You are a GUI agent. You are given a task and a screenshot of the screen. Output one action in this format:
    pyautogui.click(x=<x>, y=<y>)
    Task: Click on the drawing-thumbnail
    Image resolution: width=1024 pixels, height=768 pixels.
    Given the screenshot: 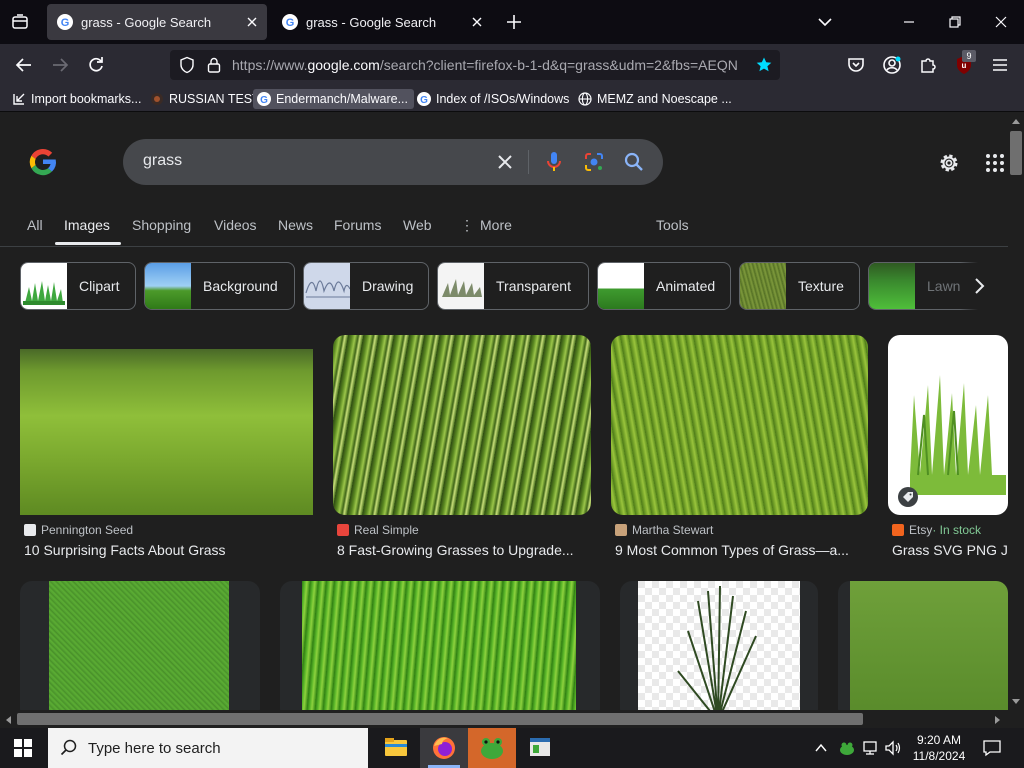 What is the action you would take?
    pyautogui.click(x=327, y=286)
    